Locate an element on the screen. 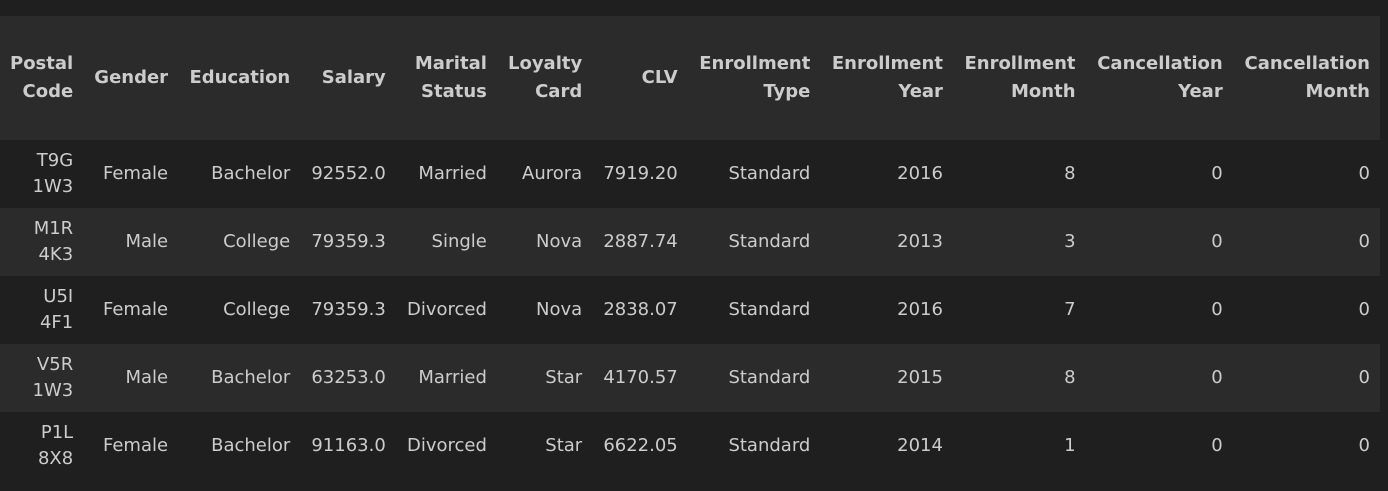  header-enrollment-month: Enrollment Month is located at coordinates (1020, 77).